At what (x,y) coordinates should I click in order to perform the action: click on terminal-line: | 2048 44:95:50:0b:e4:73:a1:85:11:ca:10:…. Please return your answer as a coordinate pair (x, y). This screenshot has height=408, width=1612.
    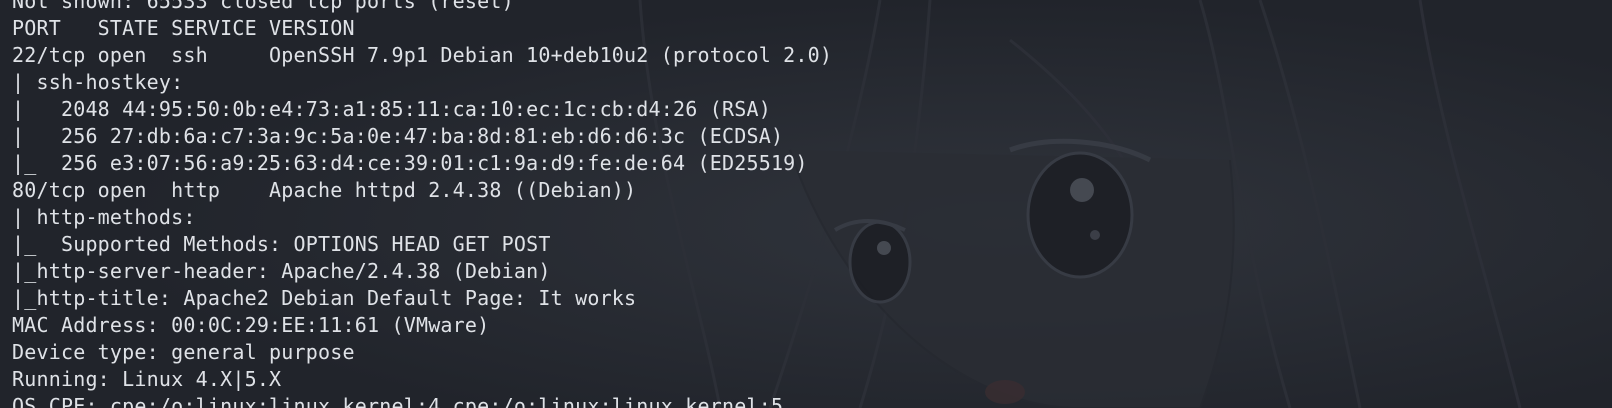
    Looking at the image, I should click on (391, 109).